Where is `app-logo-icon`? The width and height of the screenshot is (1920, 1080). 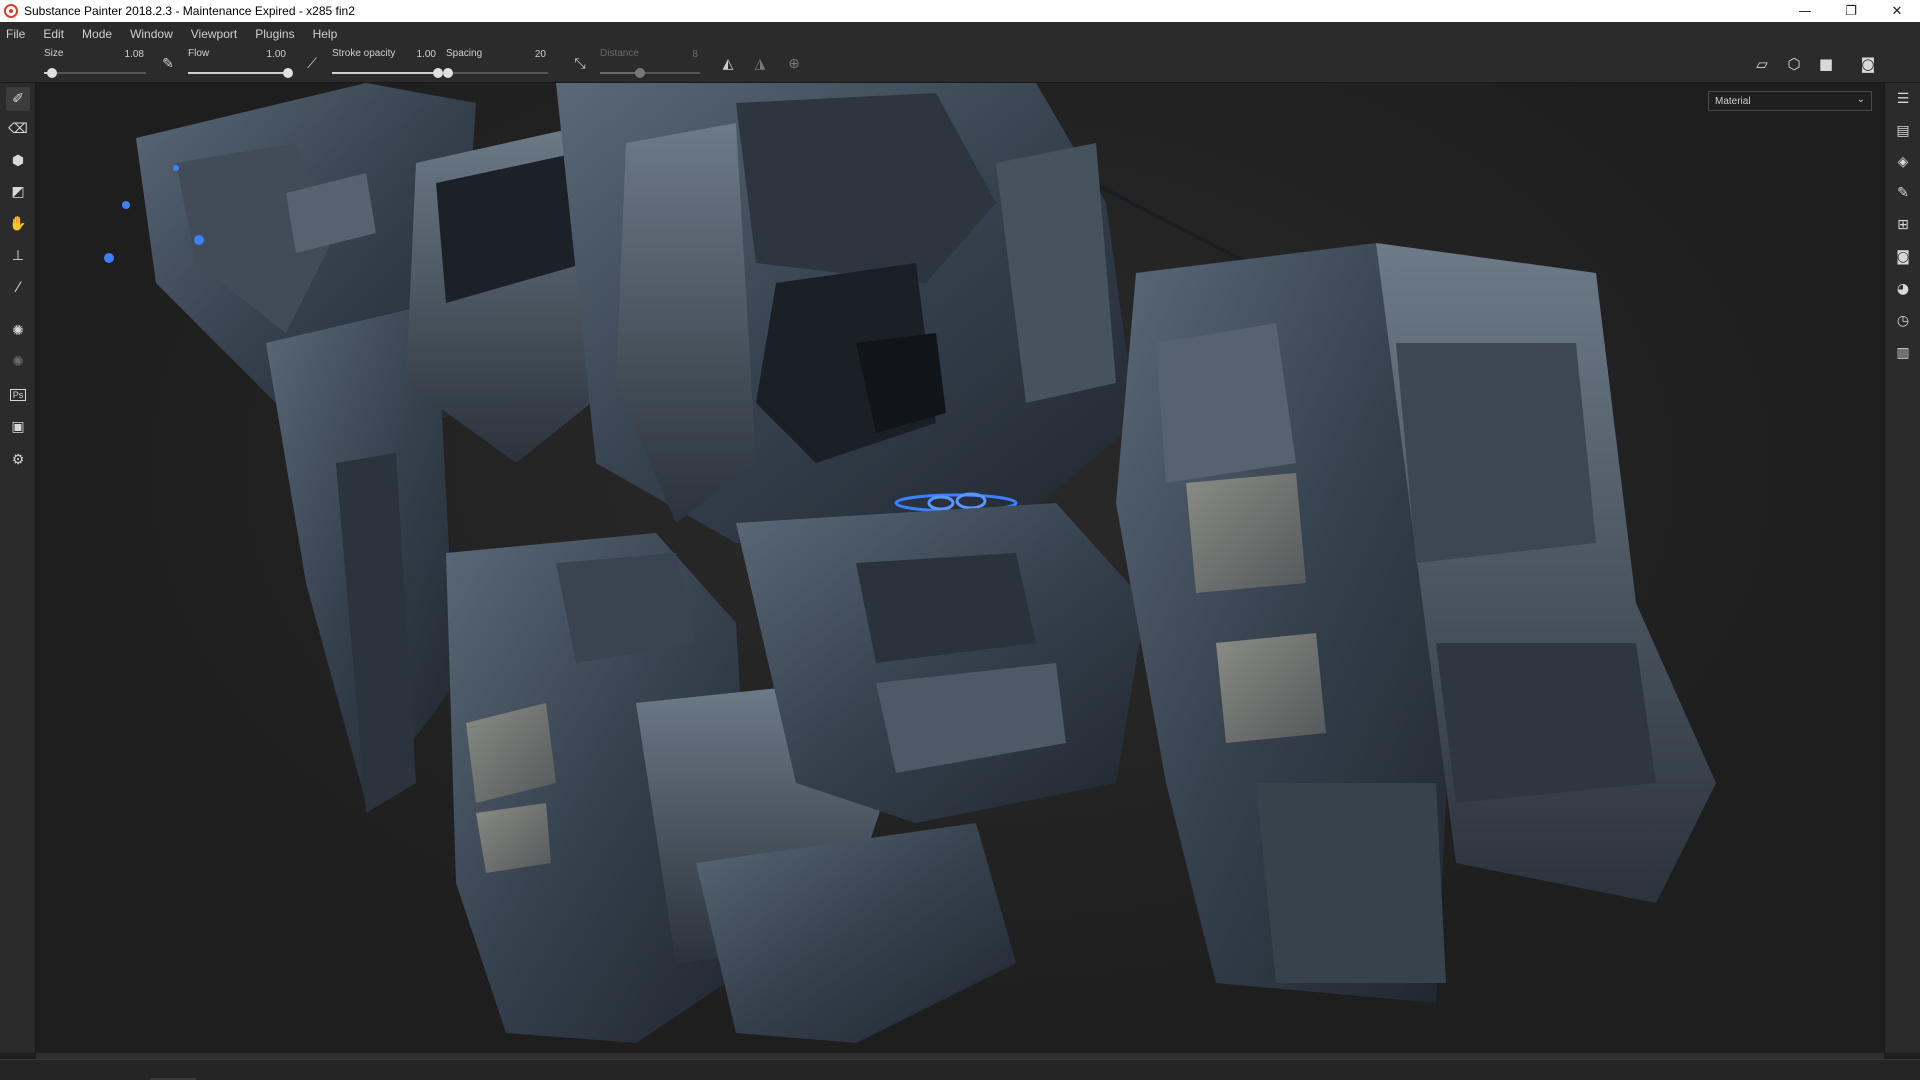
app-logo-icon is located at coordinates (11, 11).